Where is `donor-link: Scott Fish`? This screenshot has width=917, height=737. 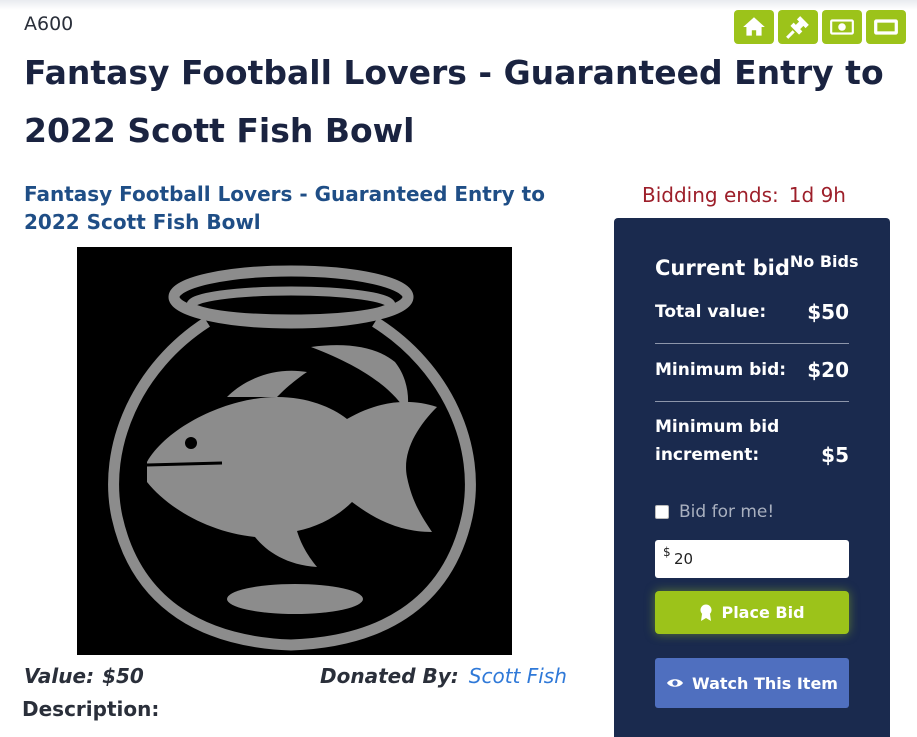
donor-link: Scott Fish is located at coordinates (518, 676).